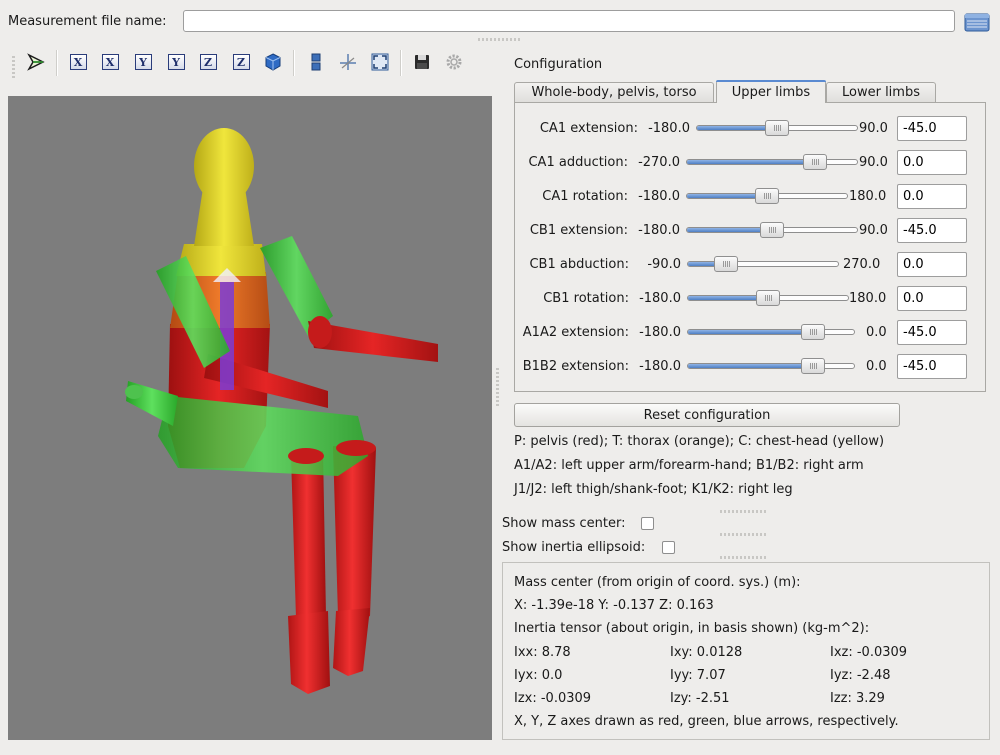  I want to click on tensor-cell: Izx: -0.0309, so click(553, 698).